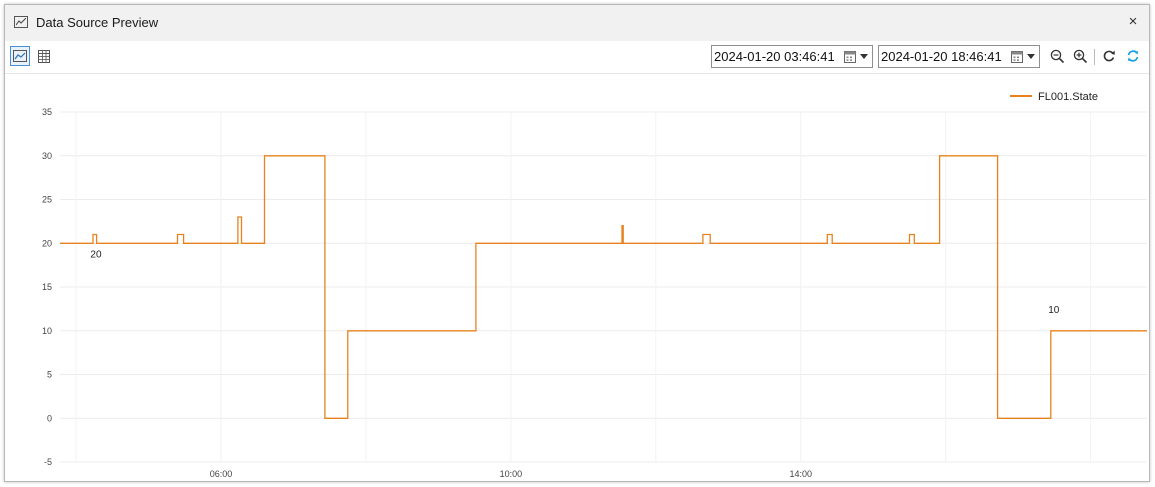 Image resolution: width=1155 pixels, height=487 pixels. What do you see at coordinates (577, 23) in the screenshot?
I see `title-bar: Data Source Preview ×` at bounding box center [577, 23].